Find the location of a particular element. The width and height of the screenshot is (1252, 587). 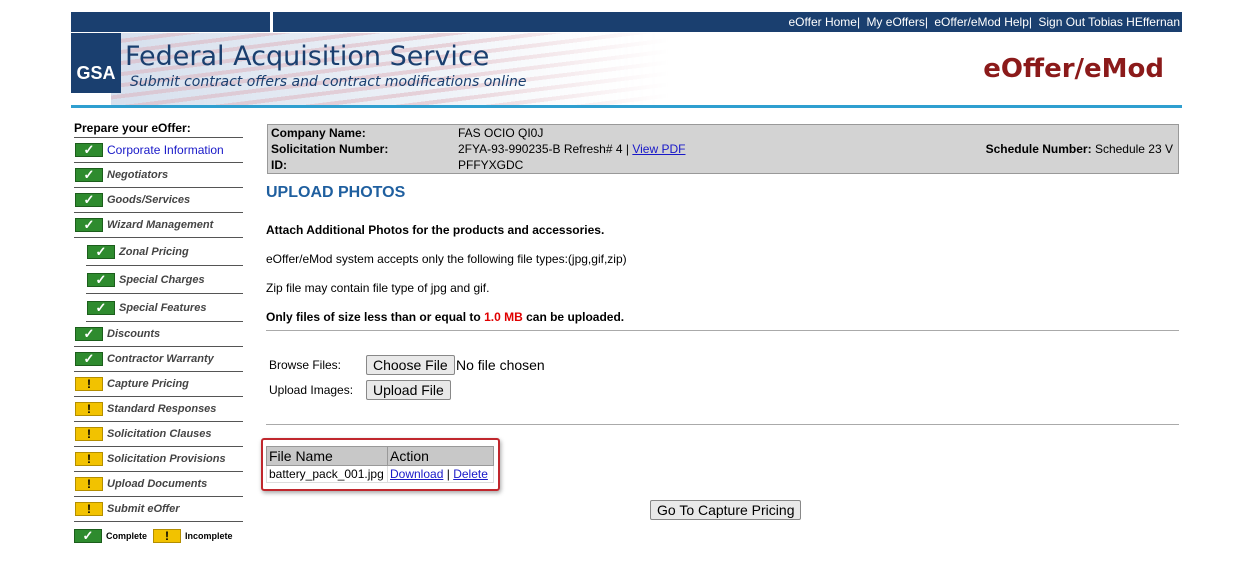

app-name: eOffer/eMod is located at coordinates (1073, 69).